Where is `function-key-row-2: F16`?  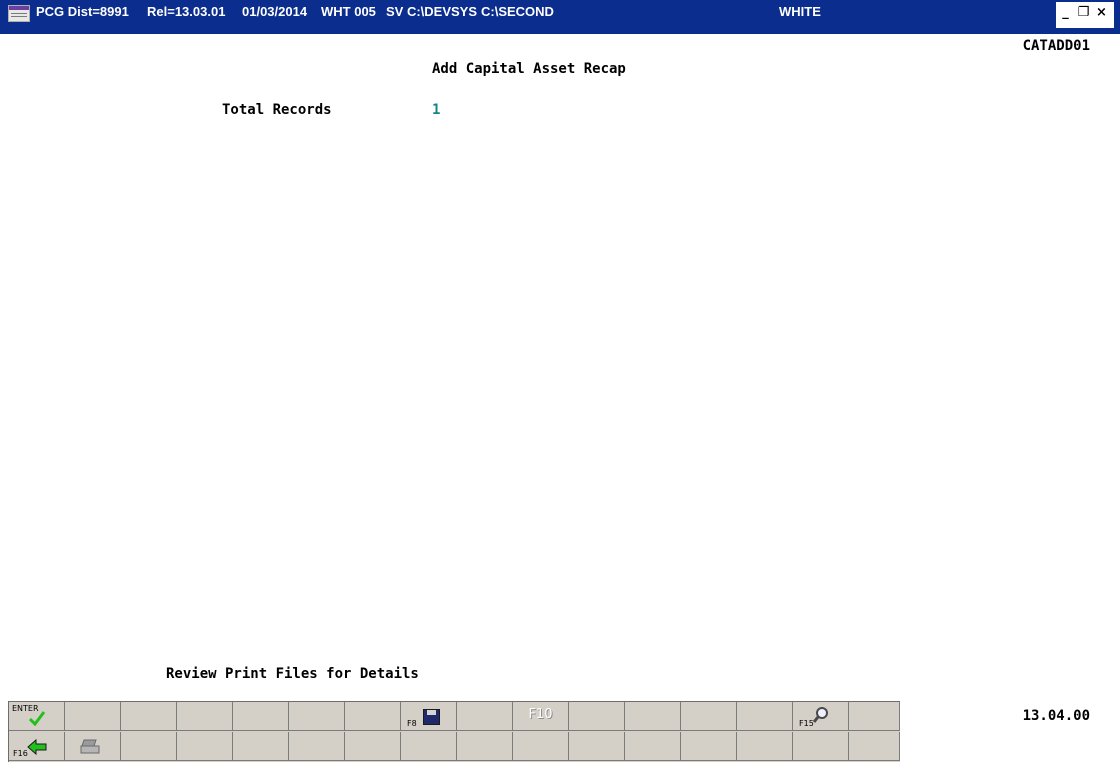 function-key-row-2: F16 is located at coordinates (454, 747).